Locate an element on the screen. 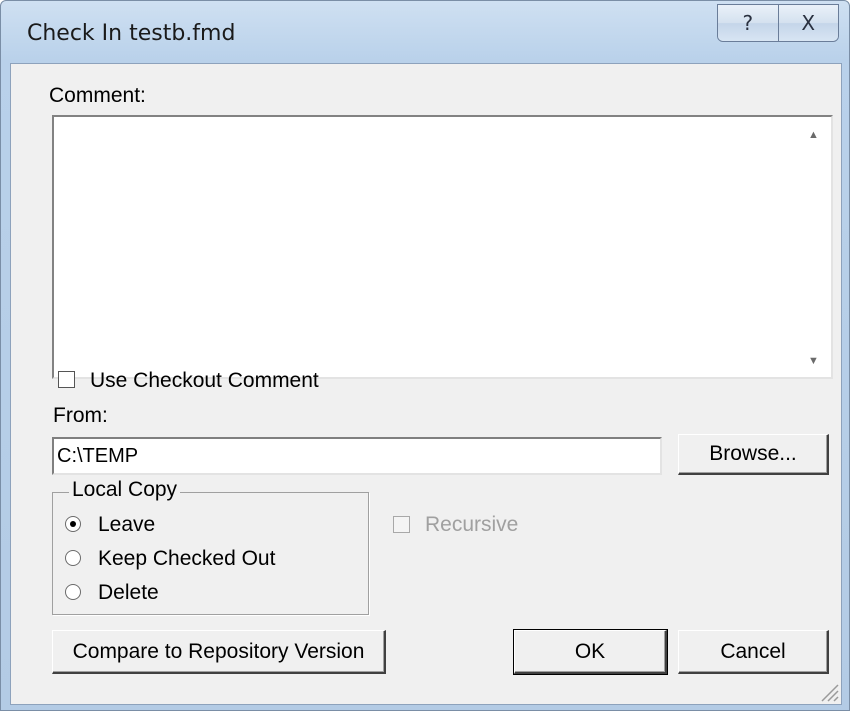 Image resolution: width=852 pixels, height=713 pixels. local-copy-legend: Local Copy is located at coordinates (125, 490).